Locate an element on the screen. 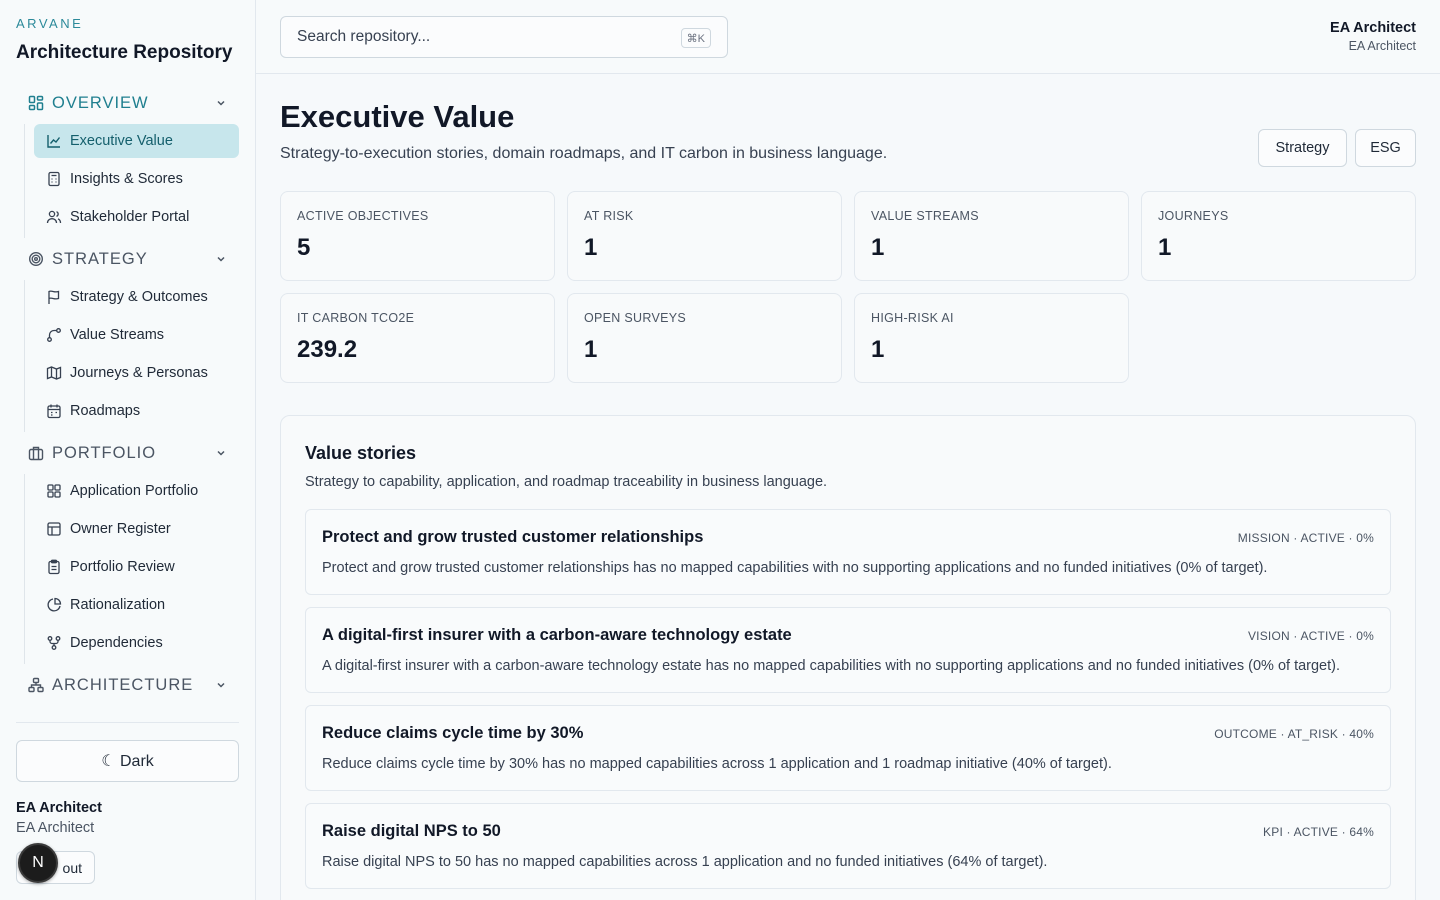 The height and width of the screenshot is (900, 1440). sidebar-user-role: EA Architect is located at coordinates (55, 828).